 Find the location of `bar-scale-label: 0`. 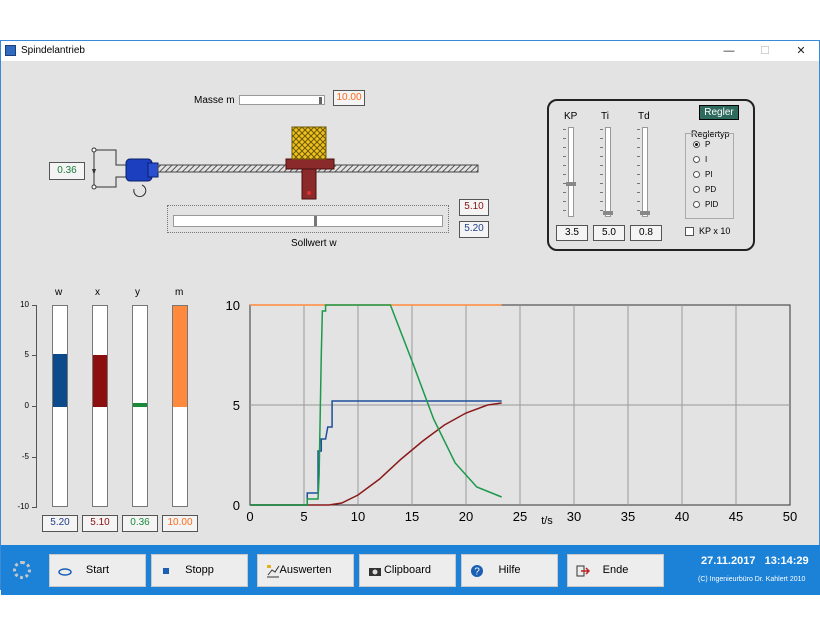

bar-scale-label: 0 is located at coordinates (26, 405).